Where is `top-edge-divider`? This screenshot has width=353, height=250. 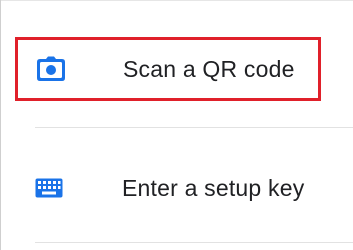
top-edge-divider is located at coordinates (177, 0).